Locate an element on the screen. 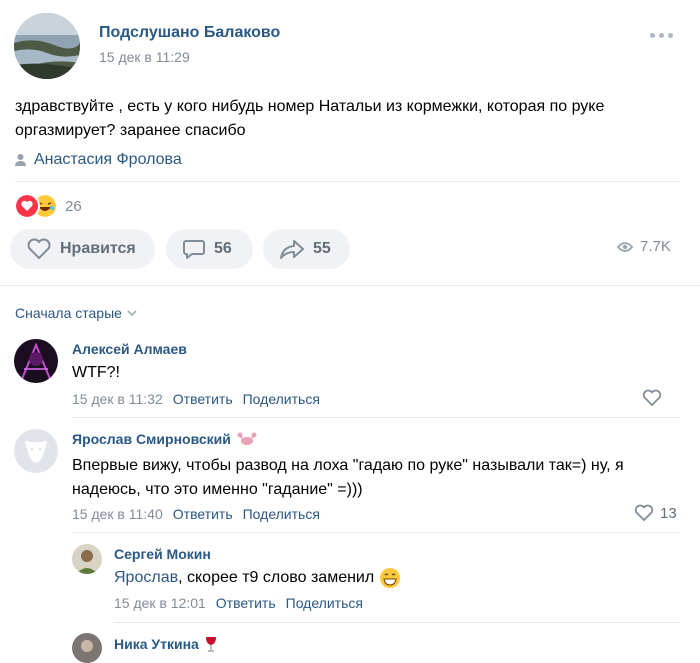 The height and width of the screenshot is (663, 700). crab-emoji-icon is located at coordinates (247, 438).